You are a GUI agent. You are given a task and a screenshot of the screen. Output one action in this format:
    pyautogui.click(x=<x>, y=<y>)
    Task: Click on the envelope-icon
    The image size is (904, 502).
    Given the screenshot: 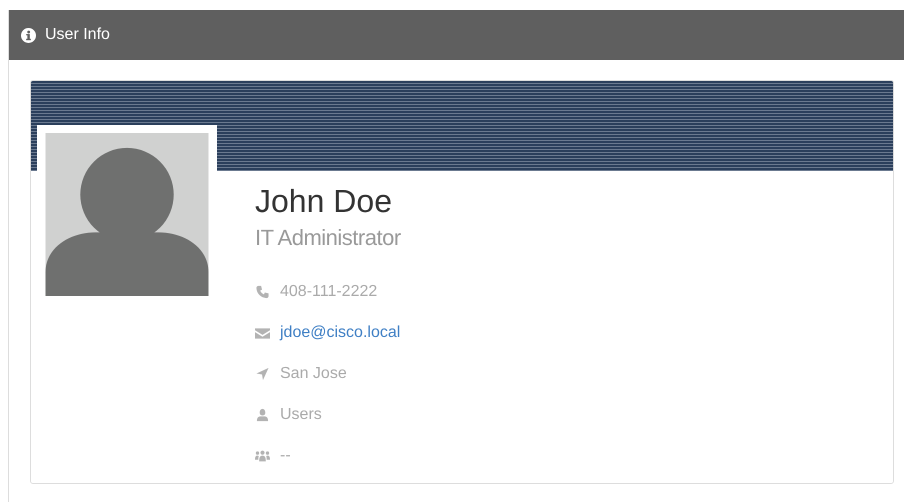 What is the action you would take?
    pyautogui.click(x=262, y=333)
    